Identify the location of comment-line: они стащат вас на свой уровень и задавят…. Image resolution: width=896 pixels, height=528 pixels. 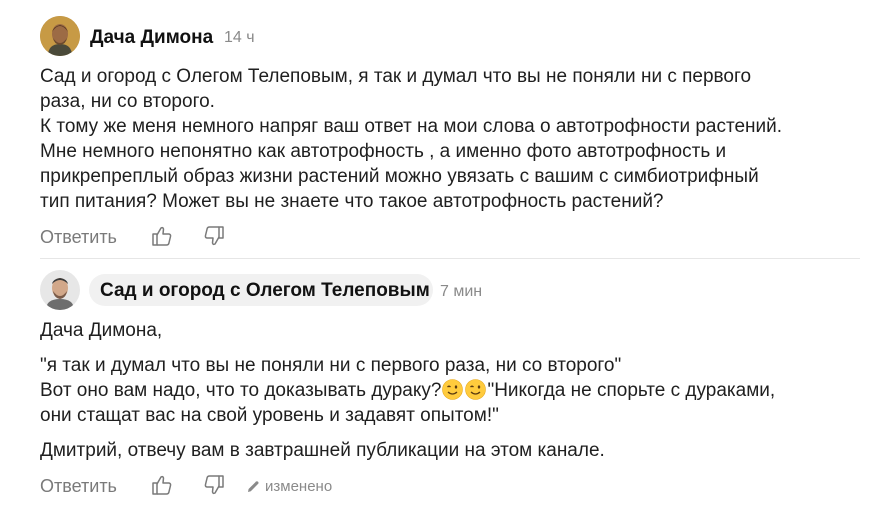
(269, 415).